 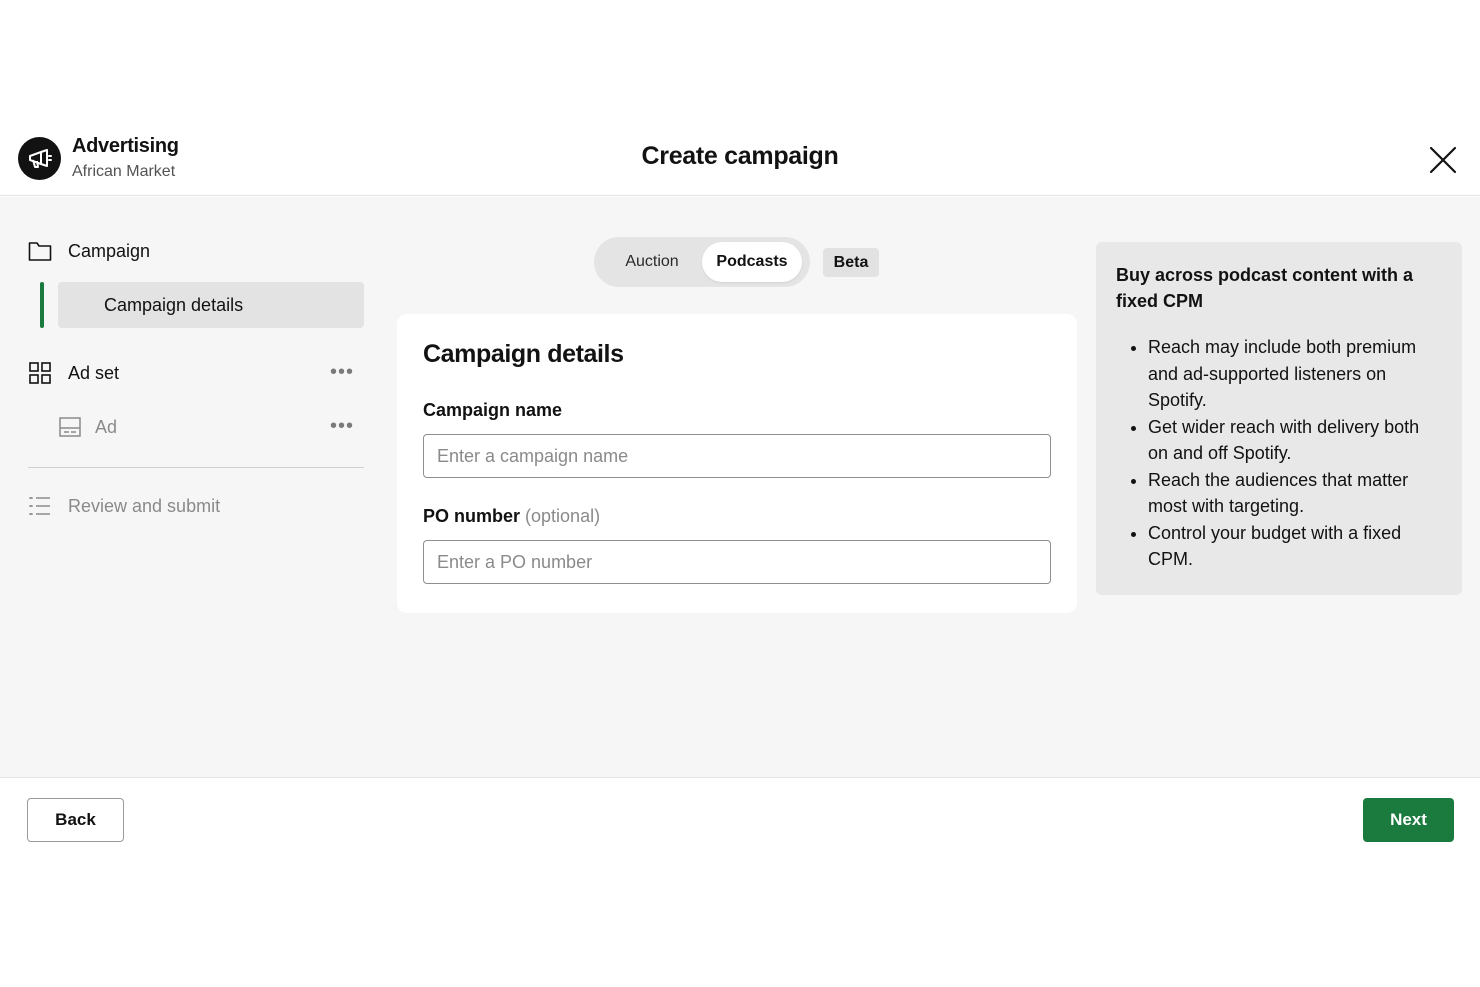 What do you see at coordinates (740, 822) in the screenshot?
I see `footer: Back Next` at bounding box center [740, 822].